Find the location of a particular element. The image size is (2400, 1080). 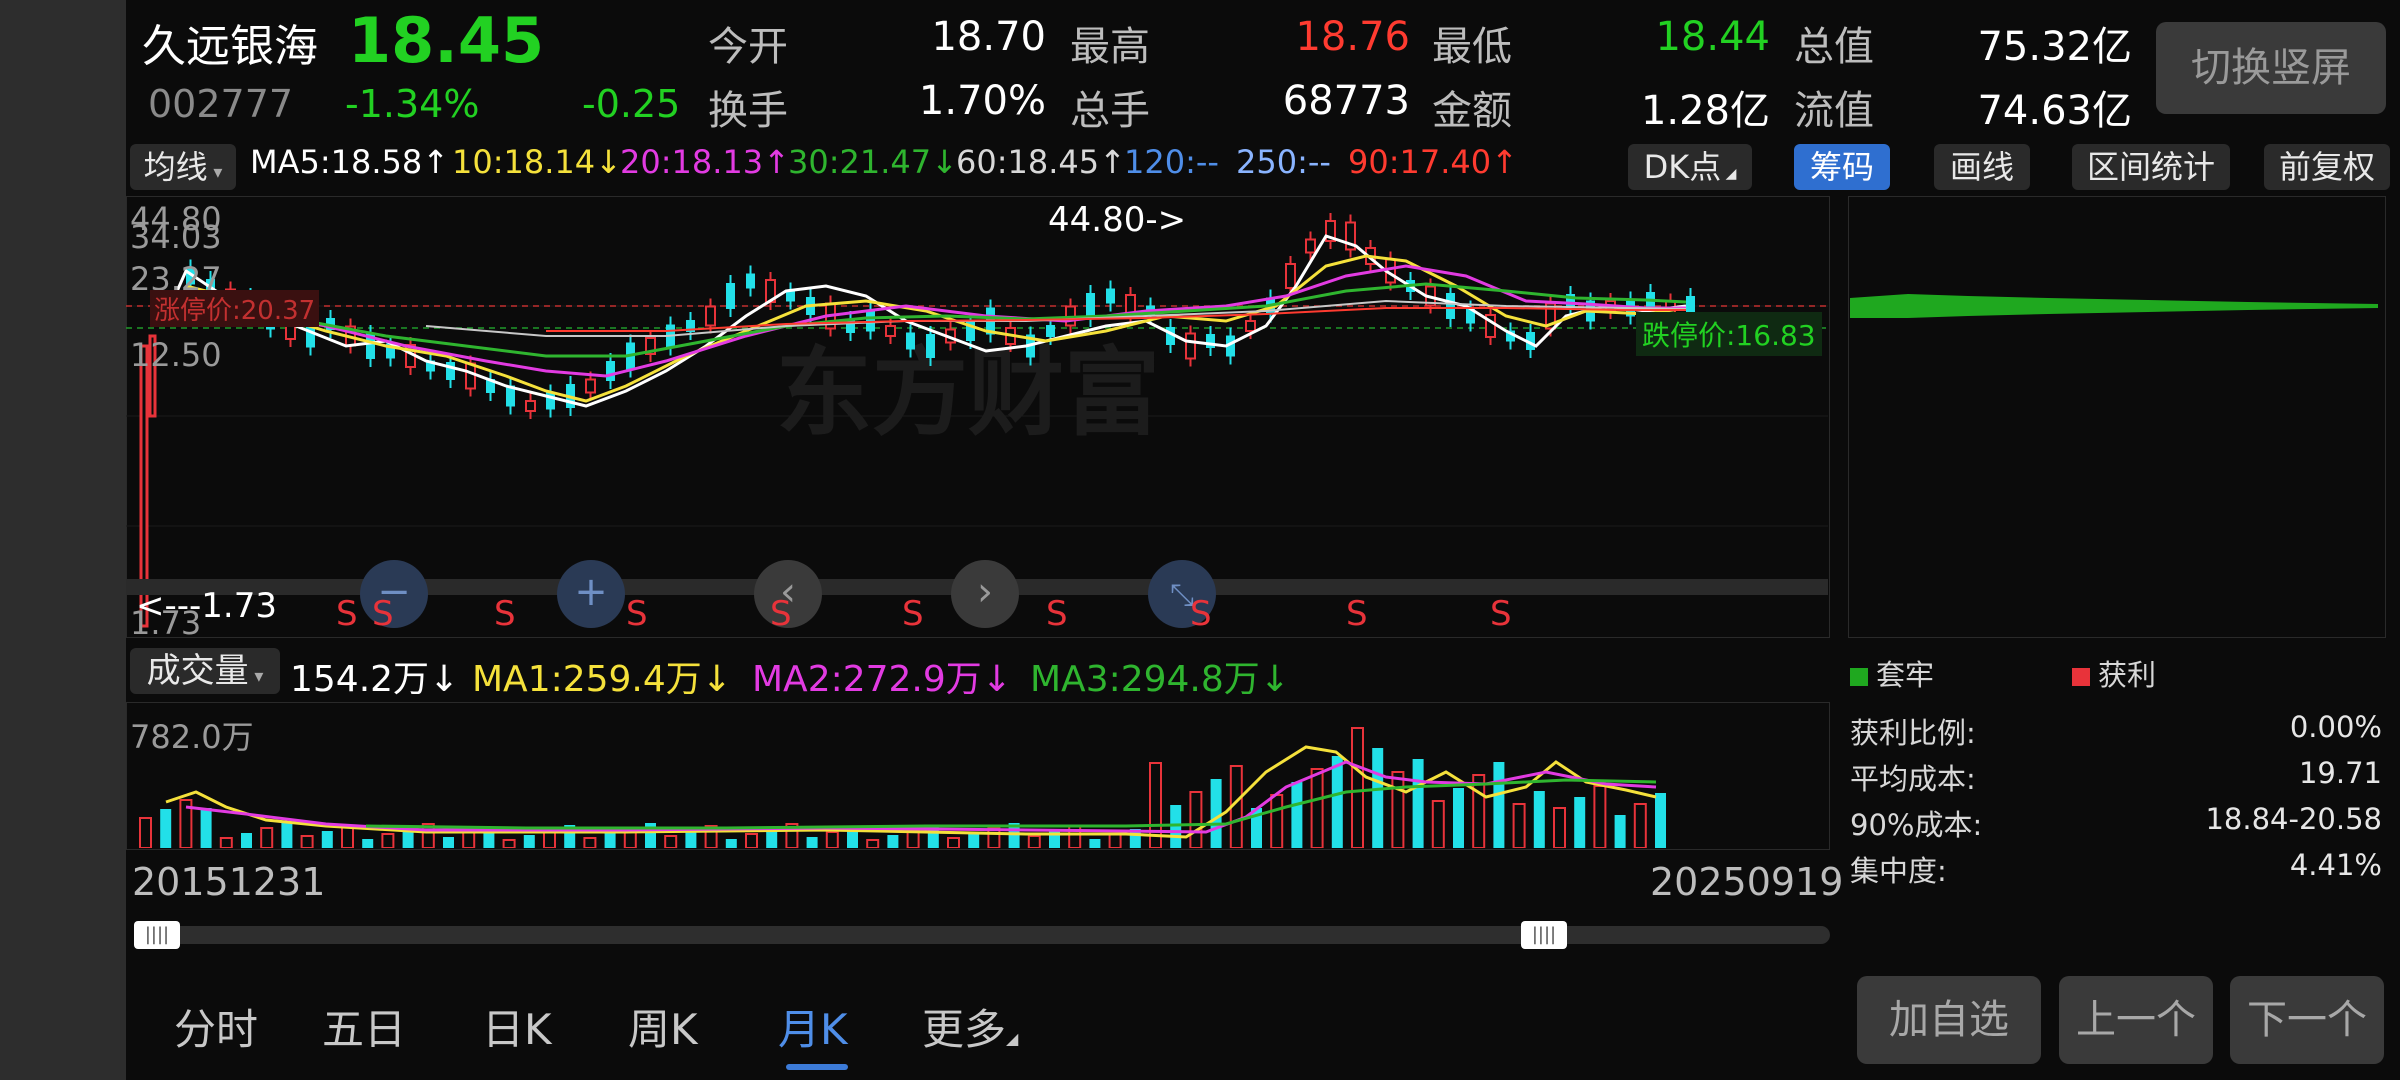

grip-icon: |||| is located at coordinates (1544, 934).